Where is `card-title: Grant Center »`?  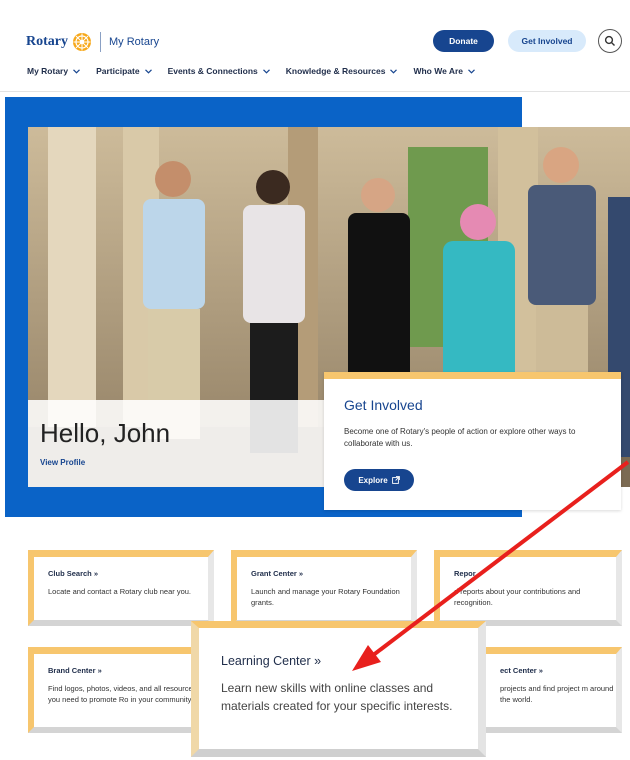 card-title: Grant Center » is located at coordinates (277, 573).